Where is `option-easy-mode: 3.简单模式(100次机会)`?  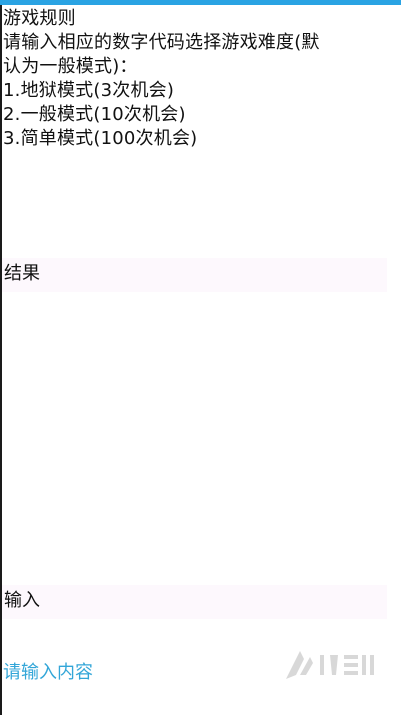
option-easy-mode: 3.简单模式(100次机会) is located at coordinates (100, 138).